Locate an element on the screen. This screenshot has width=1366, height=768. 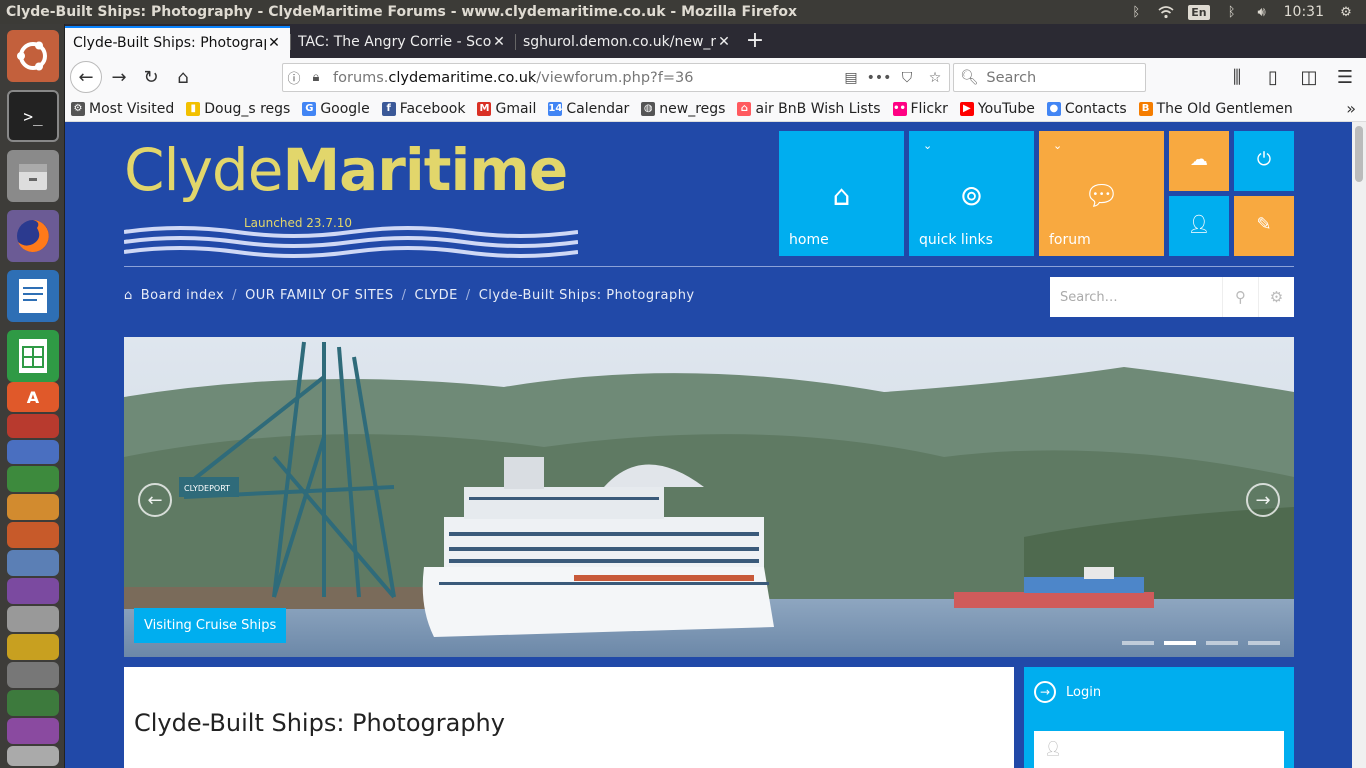
breadcrumb-family-of-sites: OUR FAMILY OF SITES is located at coordinates (319, 295).